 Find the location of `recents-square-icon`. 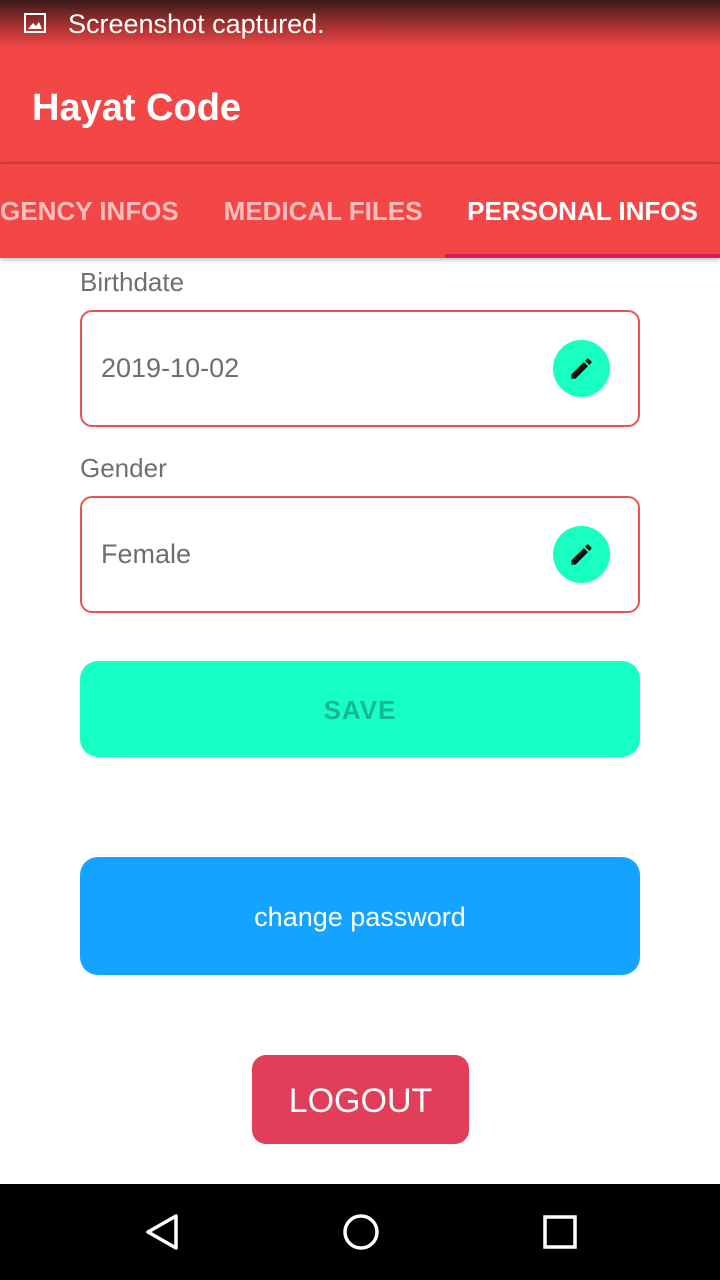

recents-square-icon is located at coordinates (560, 1232).